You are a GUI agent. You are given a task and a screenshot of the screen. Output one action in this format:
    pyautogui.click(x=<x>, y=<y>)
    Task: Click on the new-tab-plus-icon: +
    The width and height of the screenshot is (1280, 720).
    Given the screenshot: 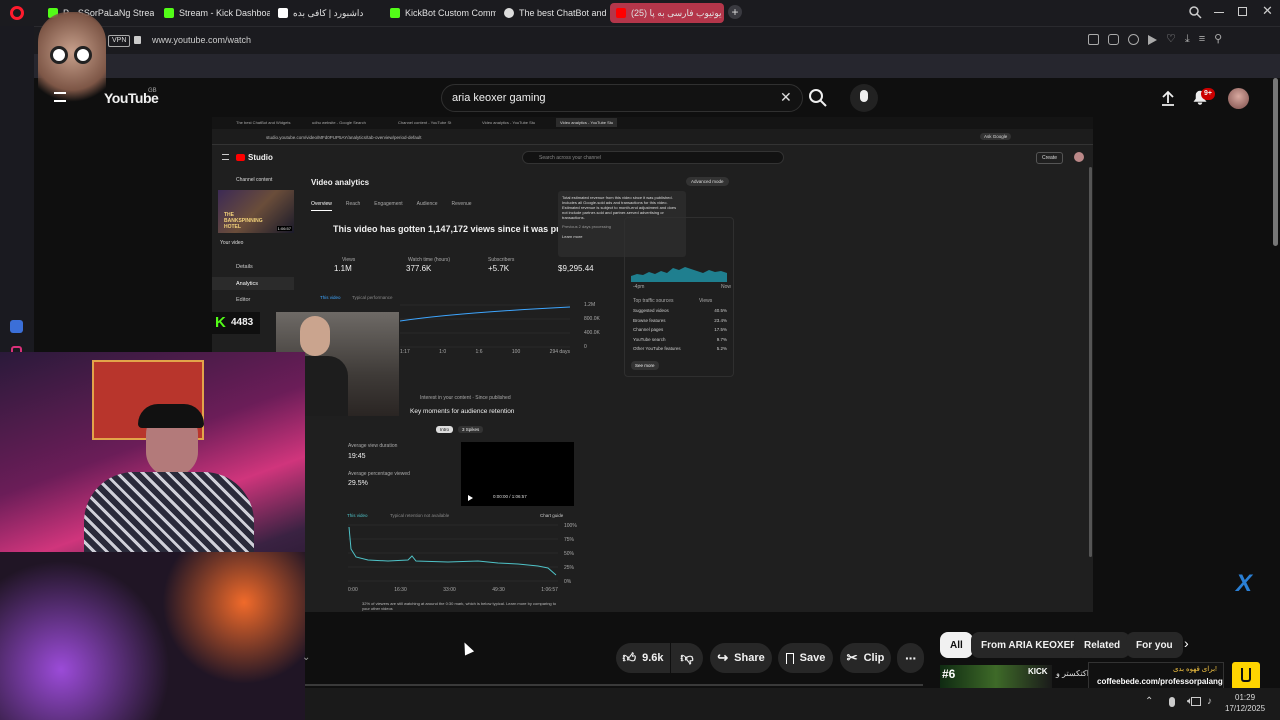 What is the action you would take?
    pyautogui.click(x=735, y=12)
    